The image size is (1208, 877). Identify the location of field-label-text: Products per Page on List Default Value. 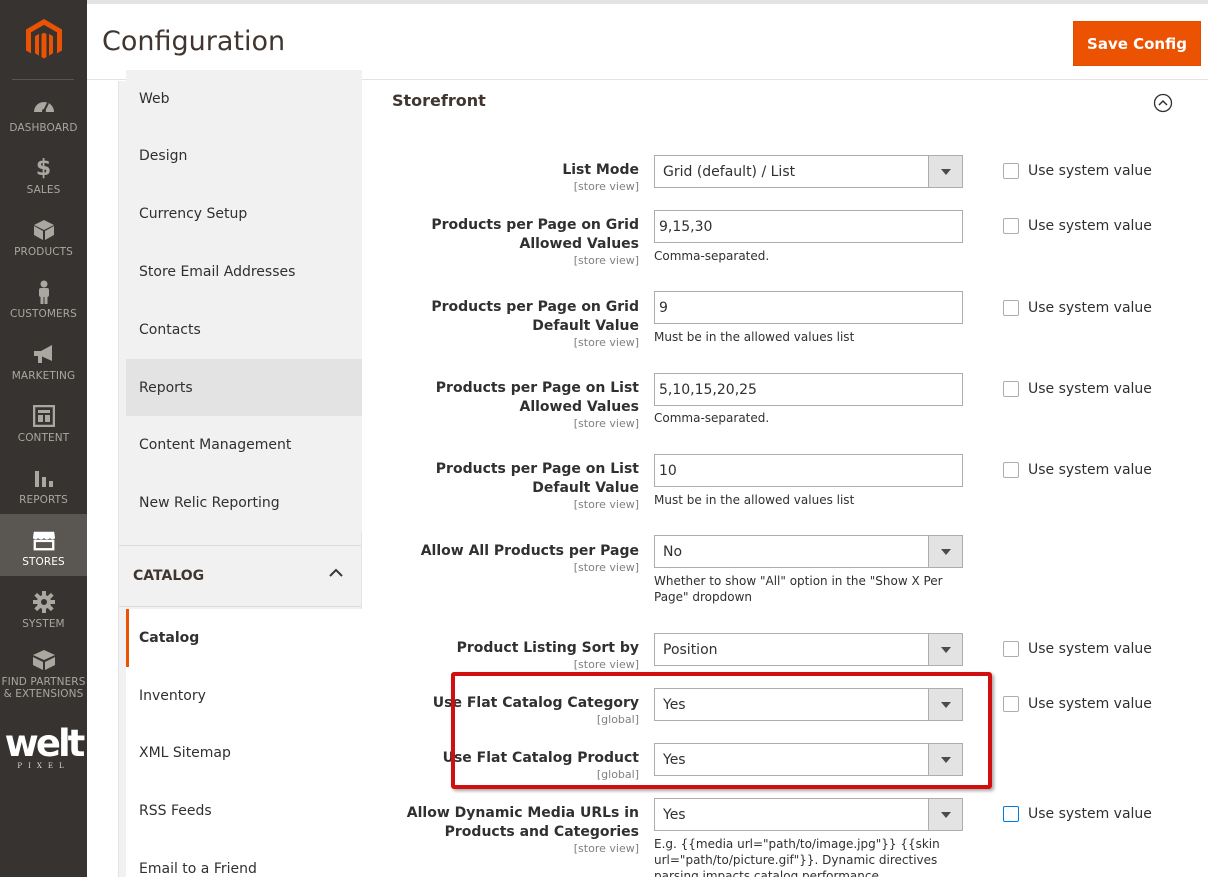
(537, 478).